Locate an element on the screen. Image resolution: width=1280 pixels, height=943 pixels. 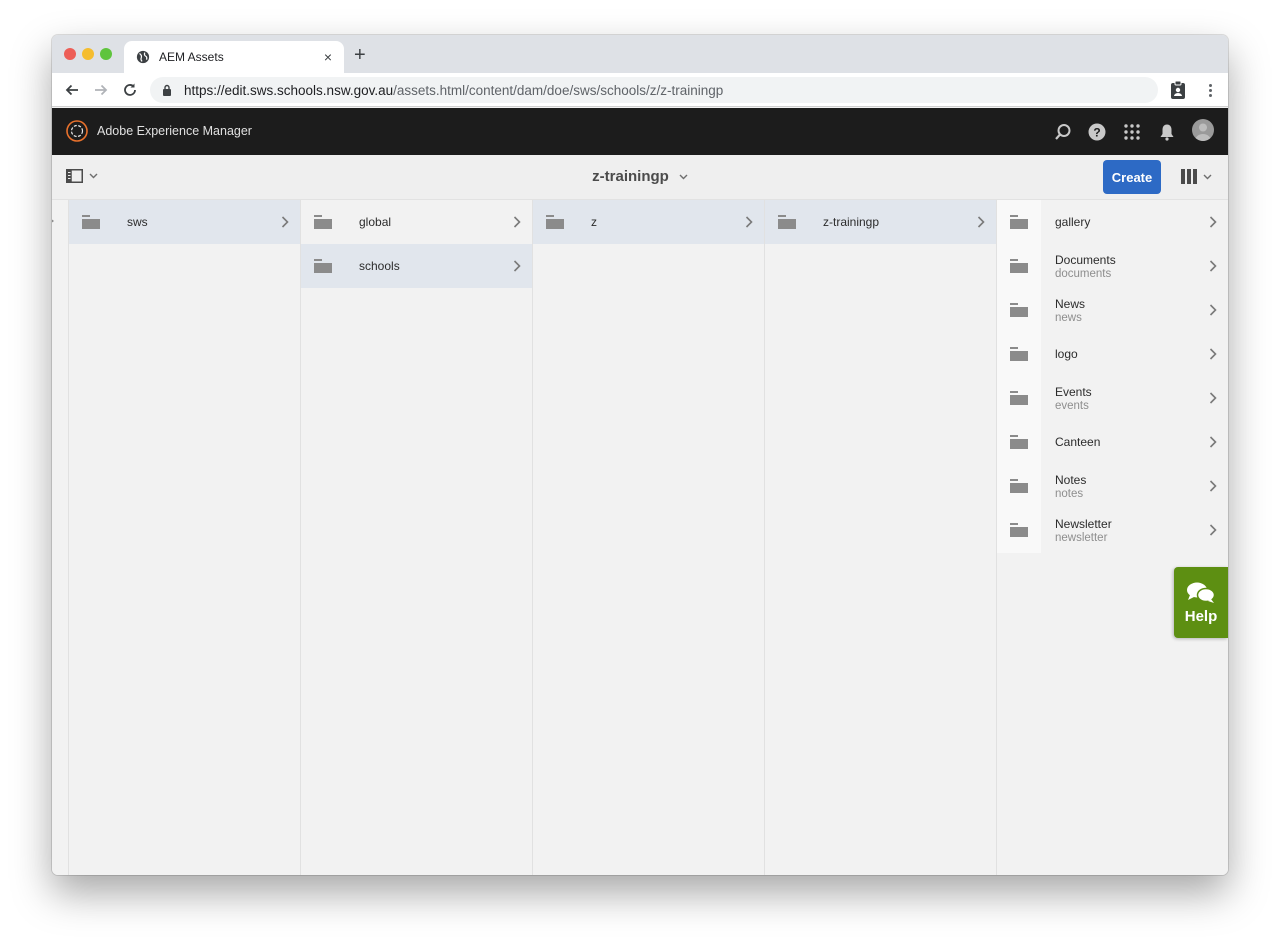
back-button is located at coordinates (72, 90).